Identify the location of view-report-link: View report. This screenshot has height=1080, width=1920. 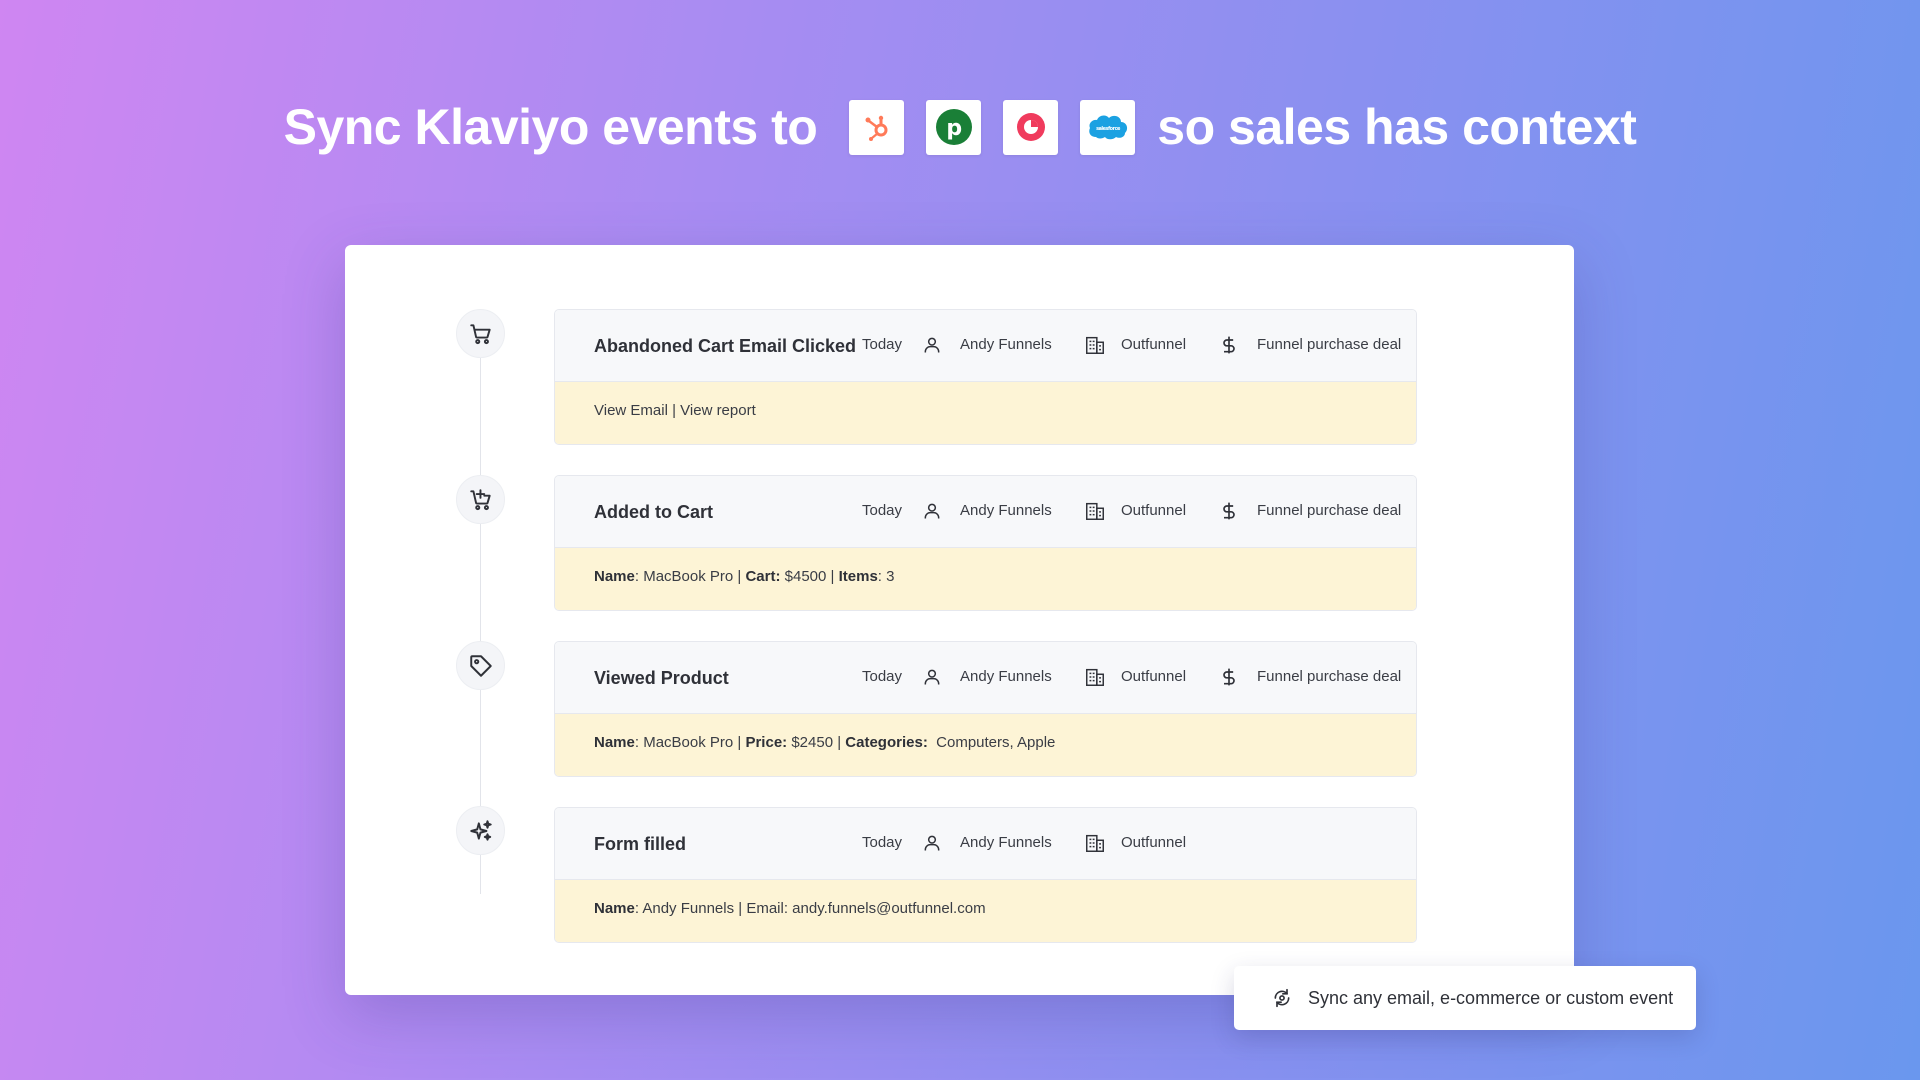
(718, 410).